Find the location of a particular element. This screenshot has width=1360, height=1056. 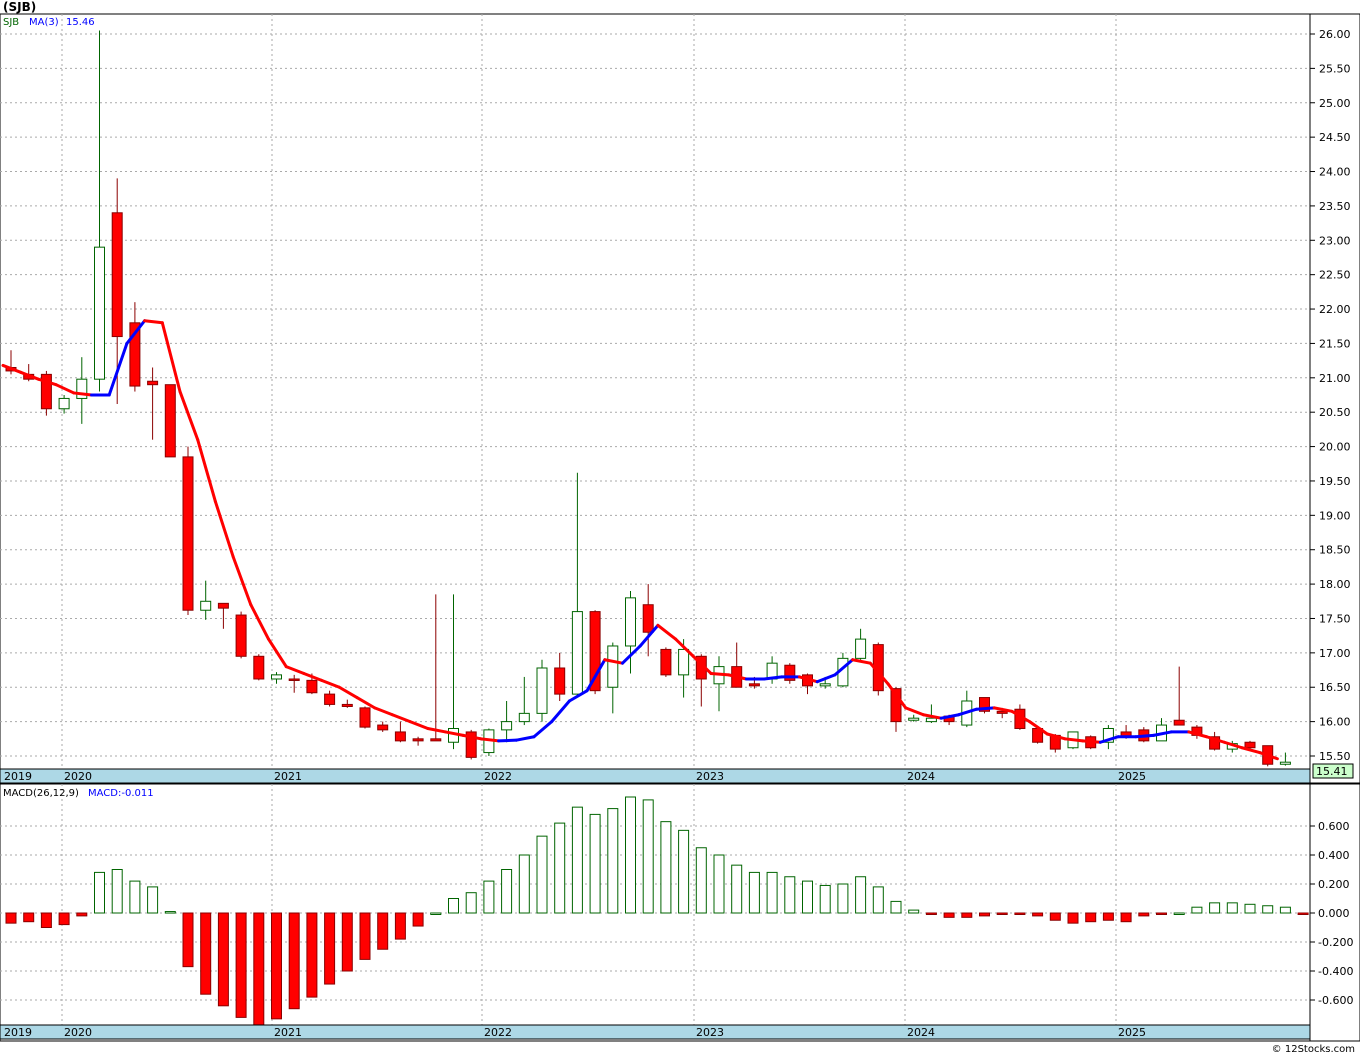

price-tick-label: 15.50 is located at coordinates (1335, 756).